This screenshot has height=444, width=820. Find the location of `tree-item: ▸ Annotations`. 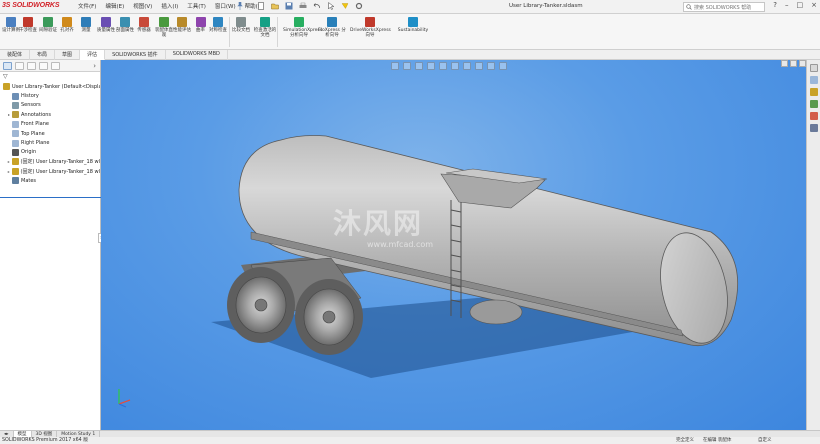

tree-item: ▸ Annotations is located at coordinates (51, 114).